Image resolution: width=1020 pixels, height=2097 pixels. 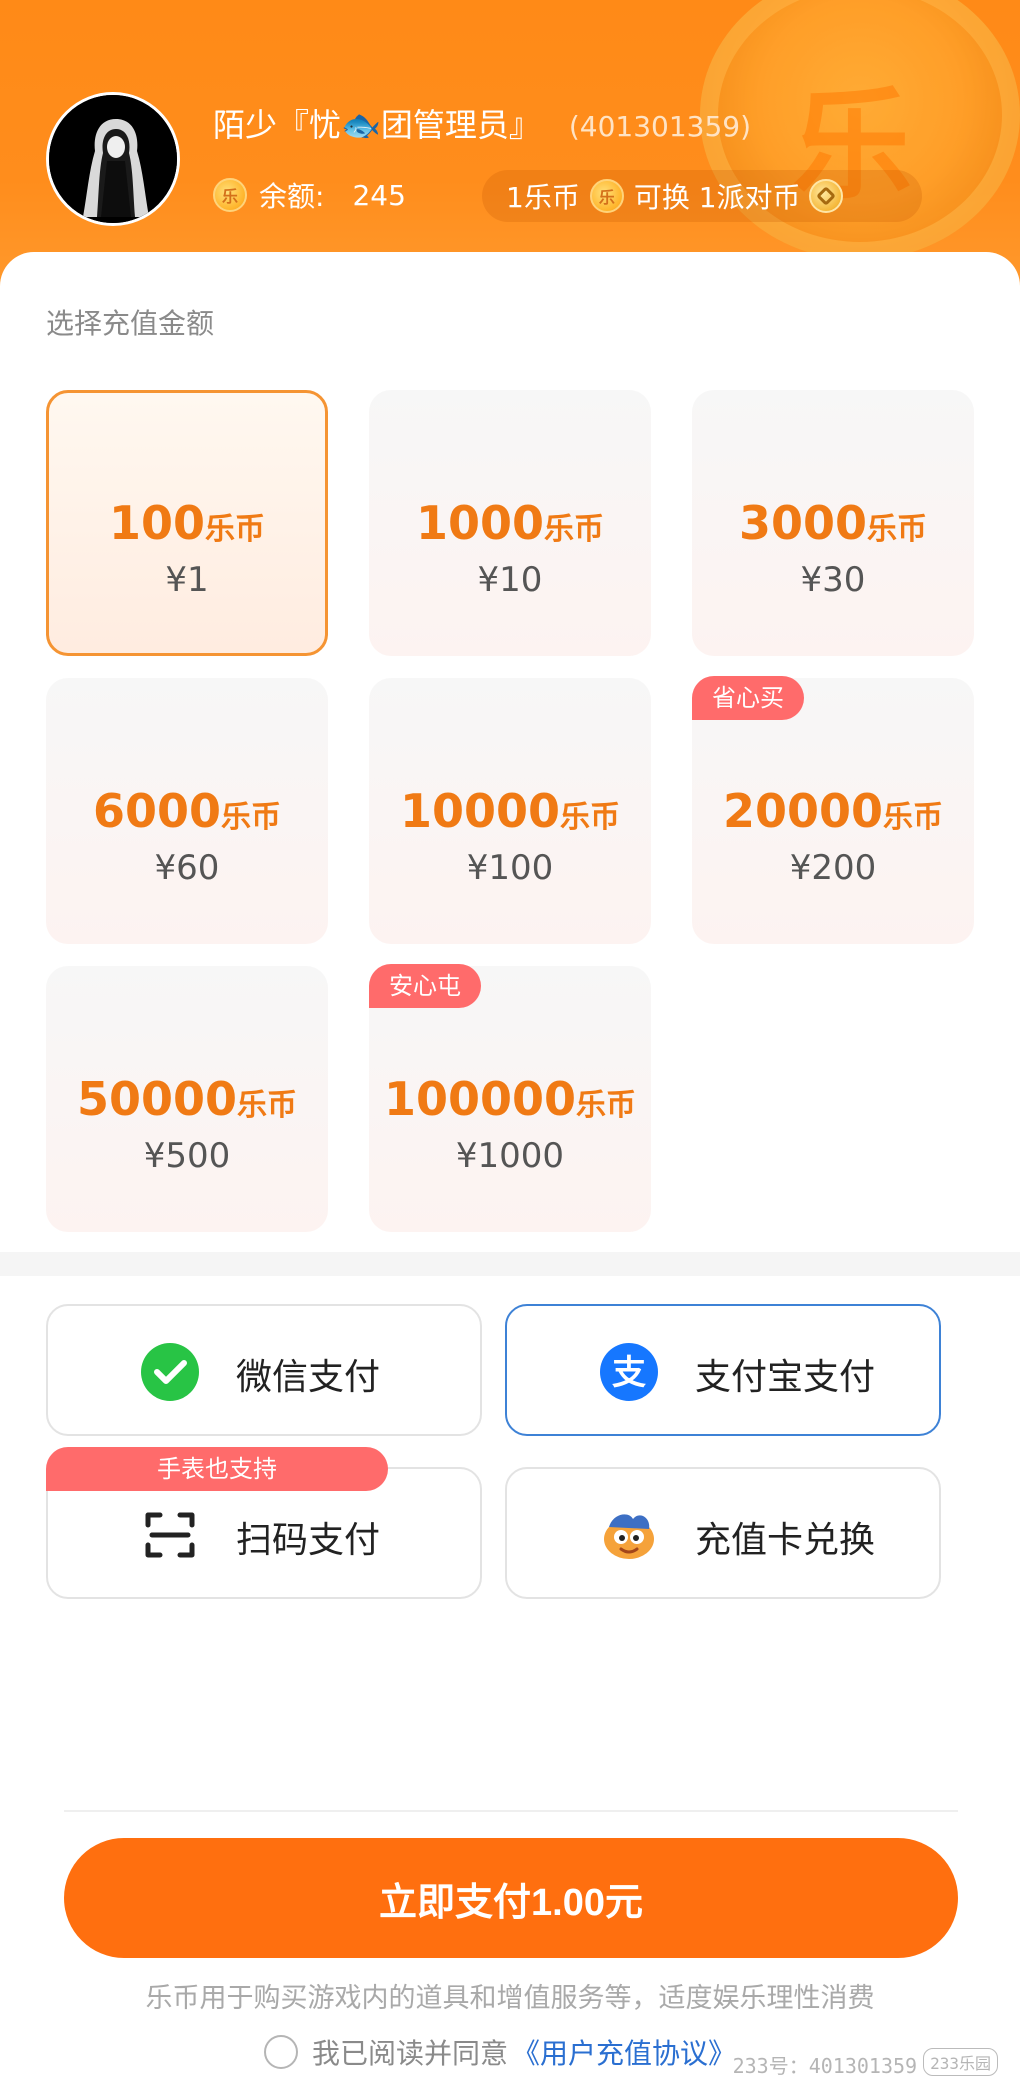 I want to click on package-option-100: 100乐币 ¥1, so click(x=187, y=523).